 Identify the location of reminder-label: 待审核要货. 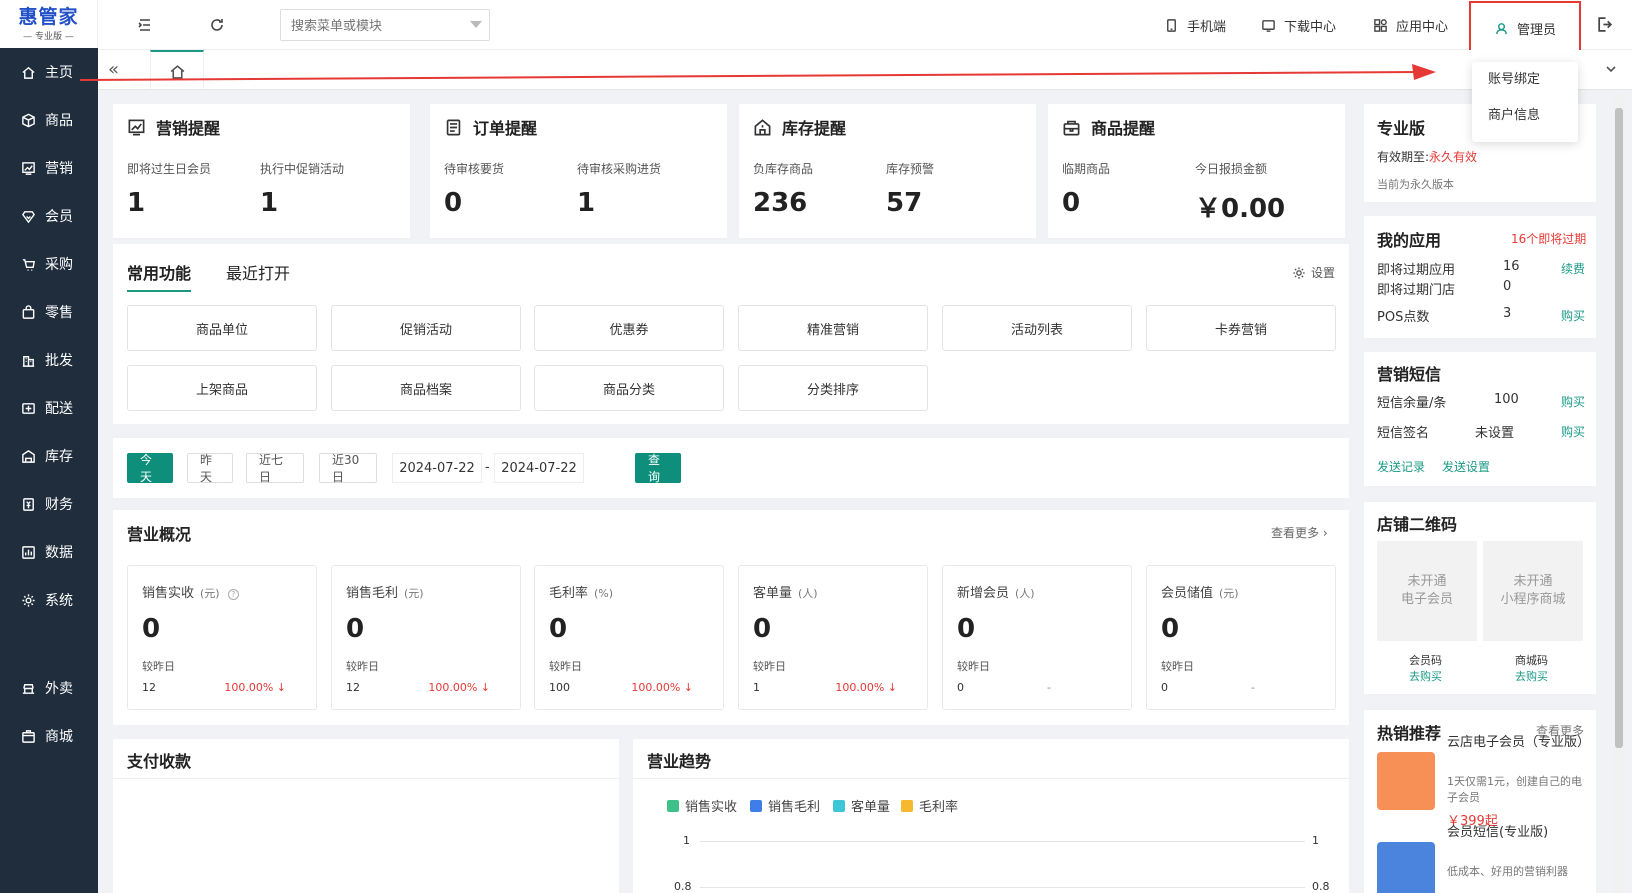
(474, 169).